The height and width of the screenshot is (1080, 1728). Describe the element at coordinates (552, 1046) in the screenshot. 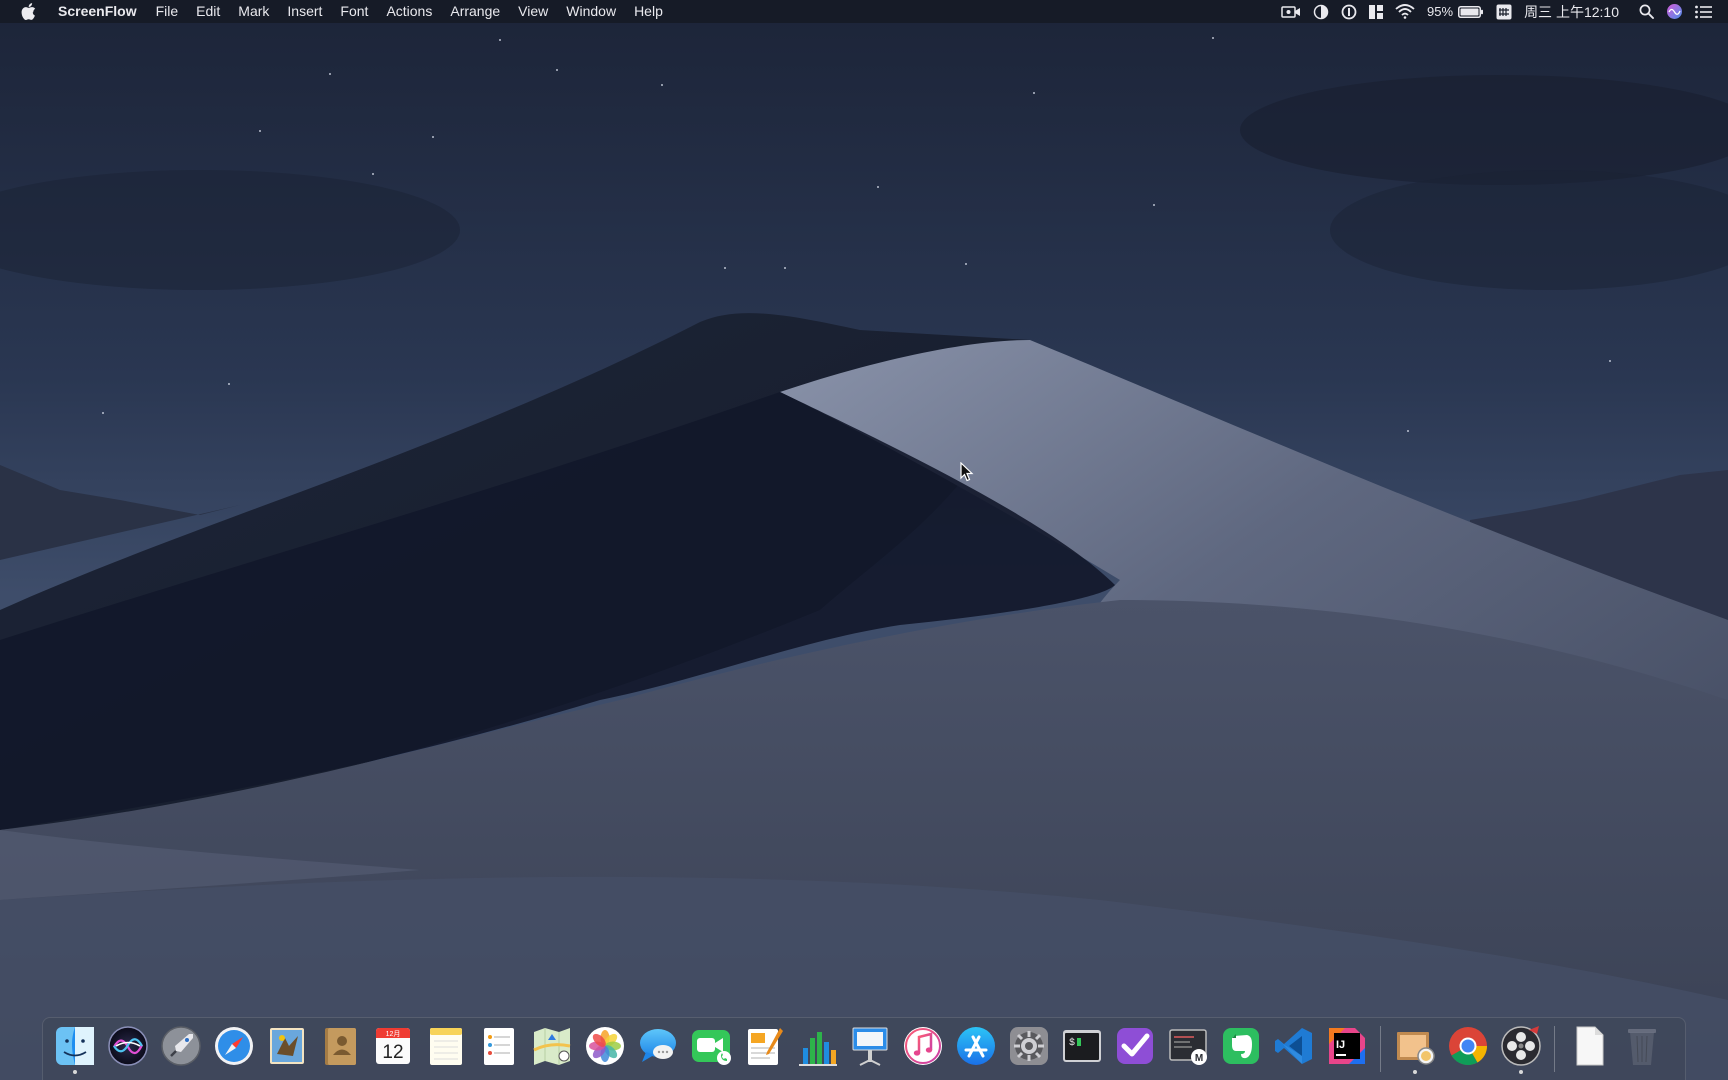

I see `maps-icon` at that location.